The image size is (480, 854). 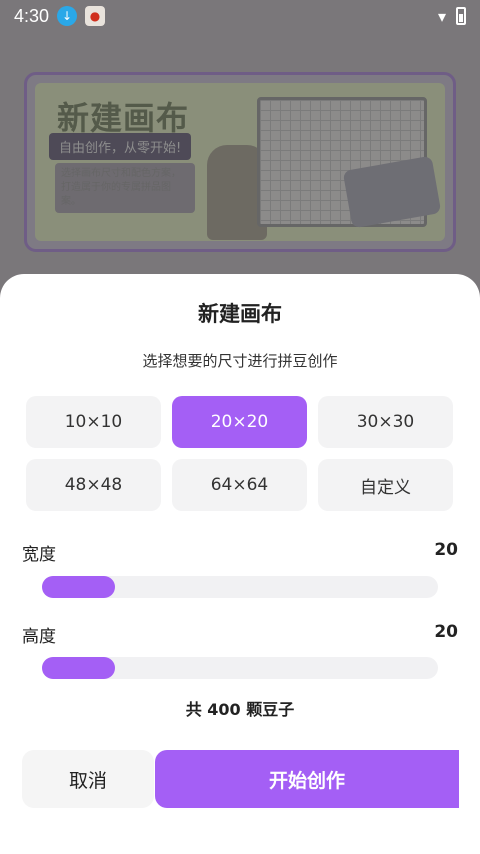 I want to click on size-option-30x30: 30×30, so click(x=385, y=422).